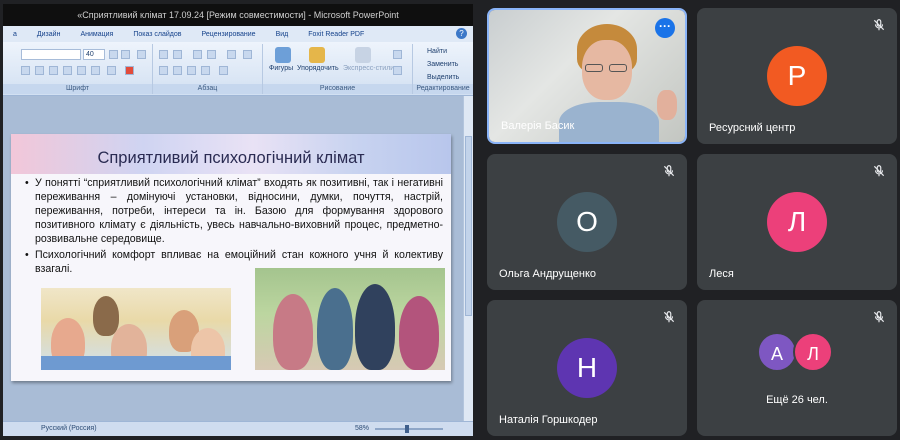 This screenshot has height=440, width=900. What do you see at coordinates (231, 158) in the screenshot?
I see `slide-title: Сприятливий психологічний клімат` at bounding box center [231, 158].